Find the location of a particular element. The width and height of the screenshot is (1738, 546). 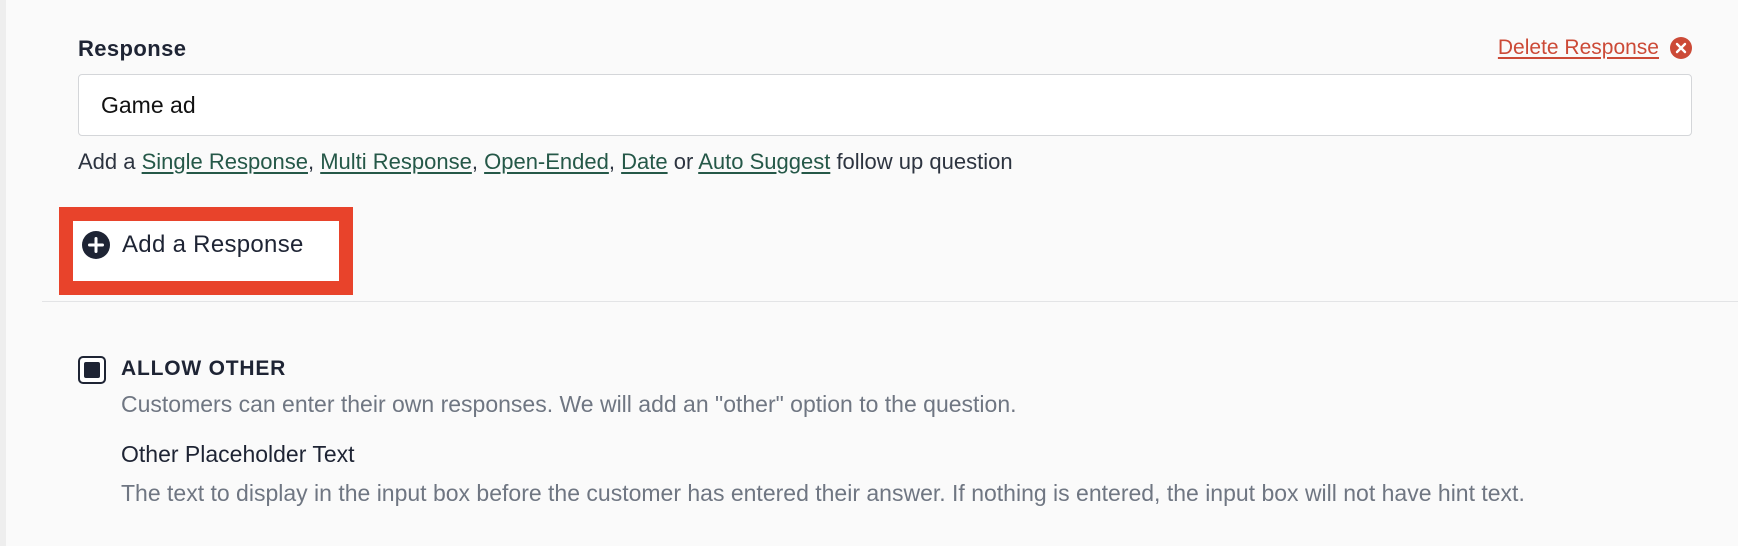

or-text: or is located at coordinates (683, 161).